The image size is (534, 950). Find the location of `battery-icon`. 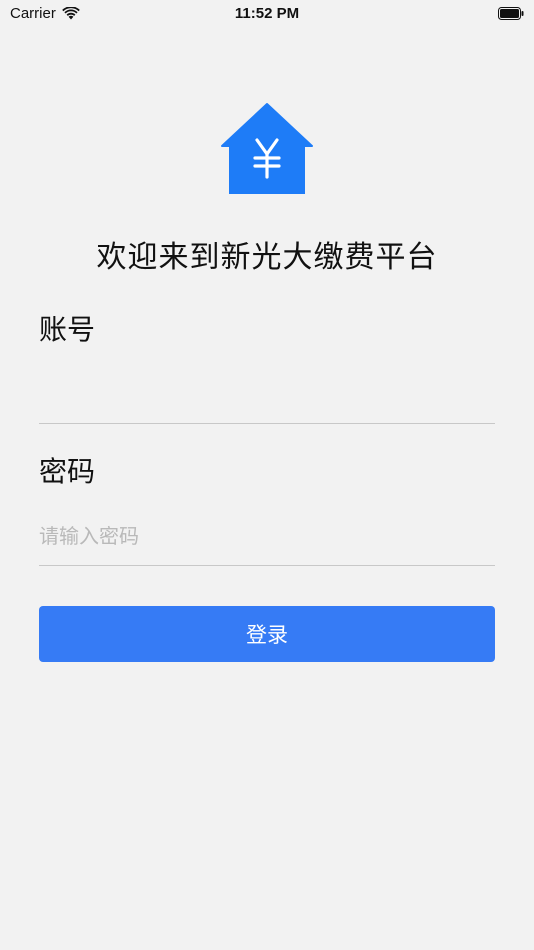

battery-icon is located at coordinates (511, 13).